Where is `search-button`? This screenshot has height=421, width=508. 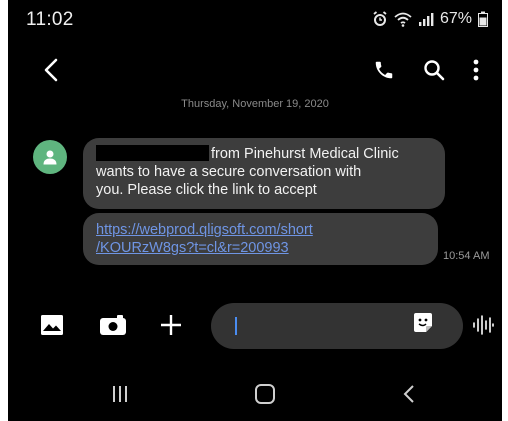
search-button is located at coordinates (434, 70).